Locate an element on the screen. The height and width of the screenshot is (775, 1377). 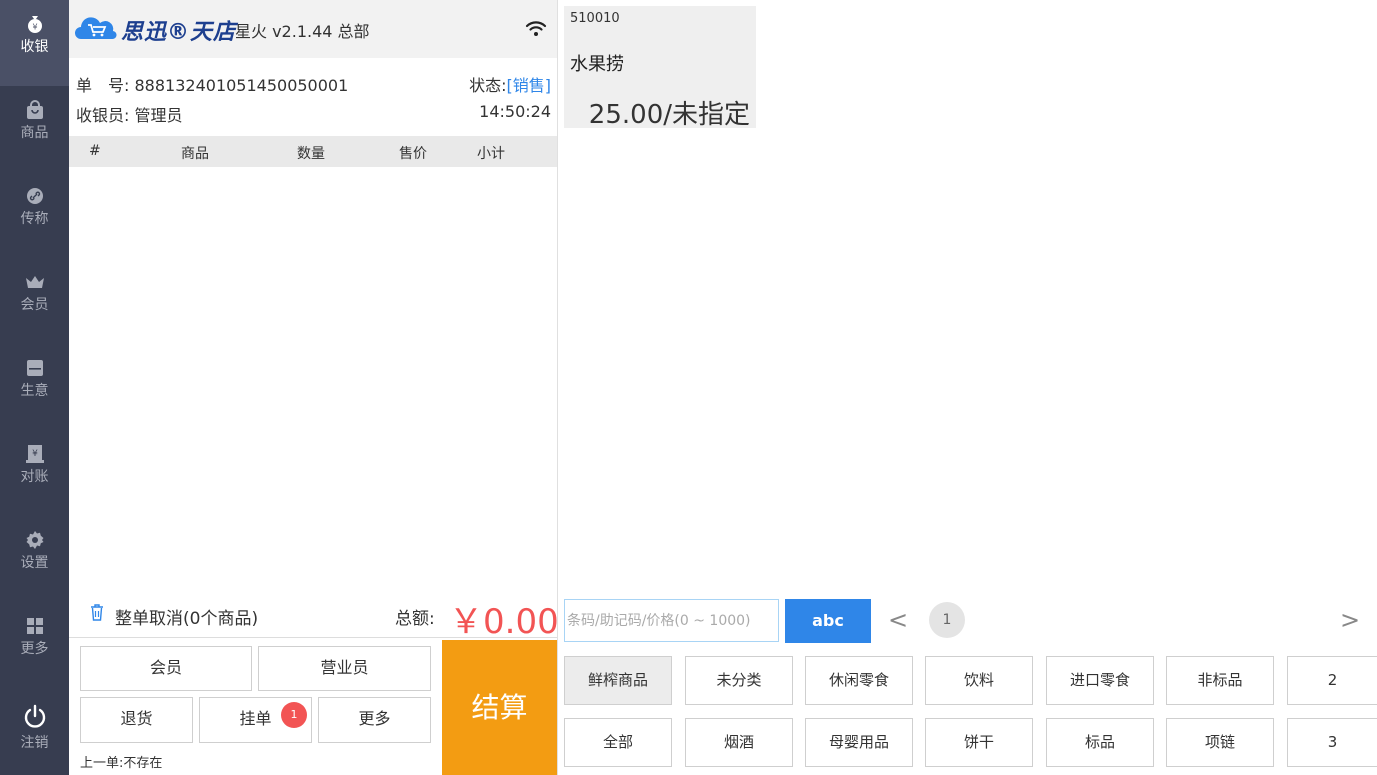
column-header: 小计 is located at coordinates (491, 154).